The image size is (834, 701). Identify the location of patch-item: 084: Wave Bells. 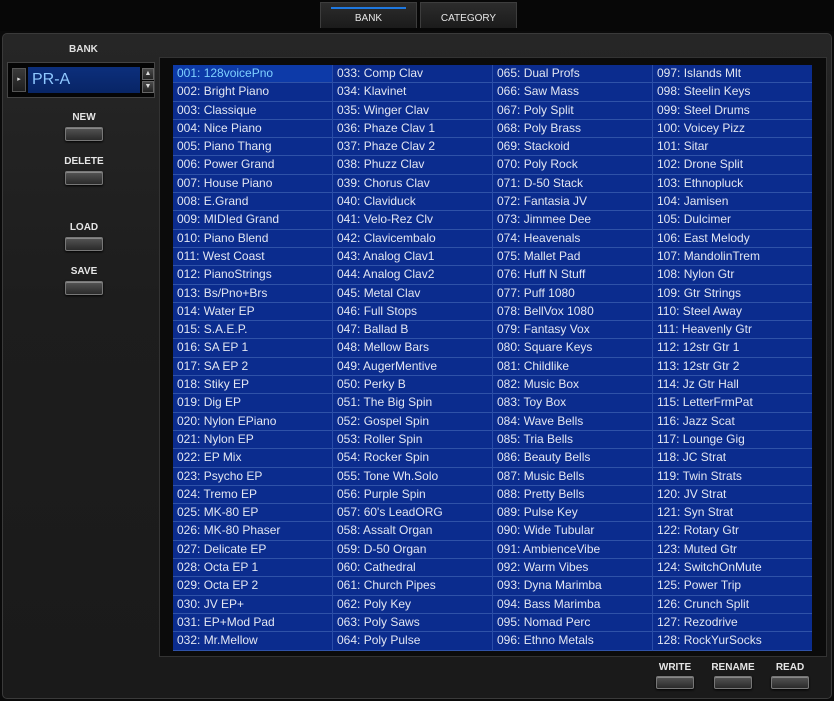
(572, 421).